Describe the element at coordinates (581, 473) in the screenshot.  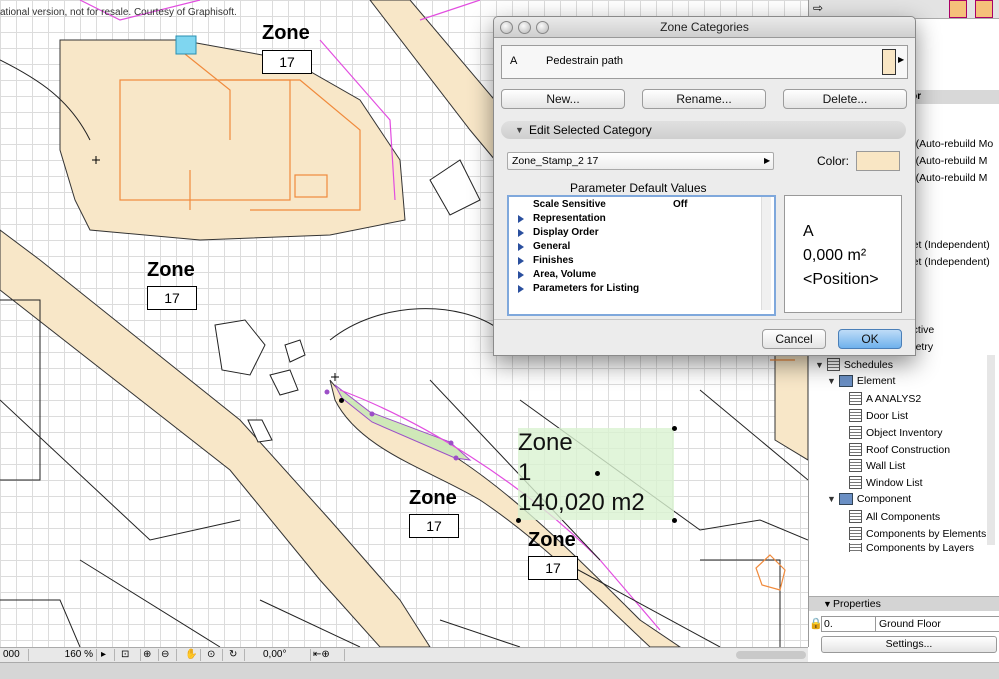
I see `selected-zone-stamp: Zone 1 140,020 m2` at that location.